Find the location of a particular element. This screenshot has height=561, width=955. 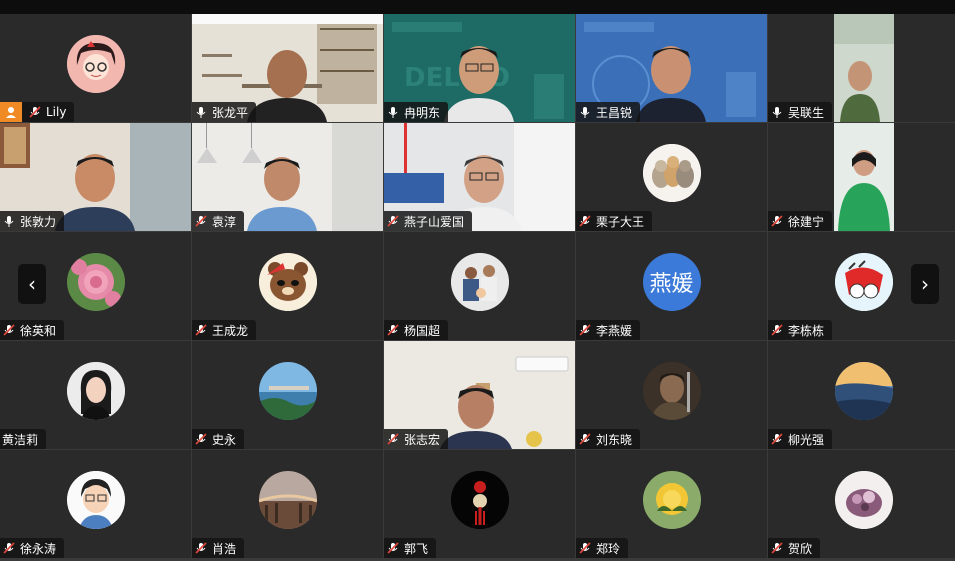

participant-tile: 郭飞 is located at coordinates (479, 504).